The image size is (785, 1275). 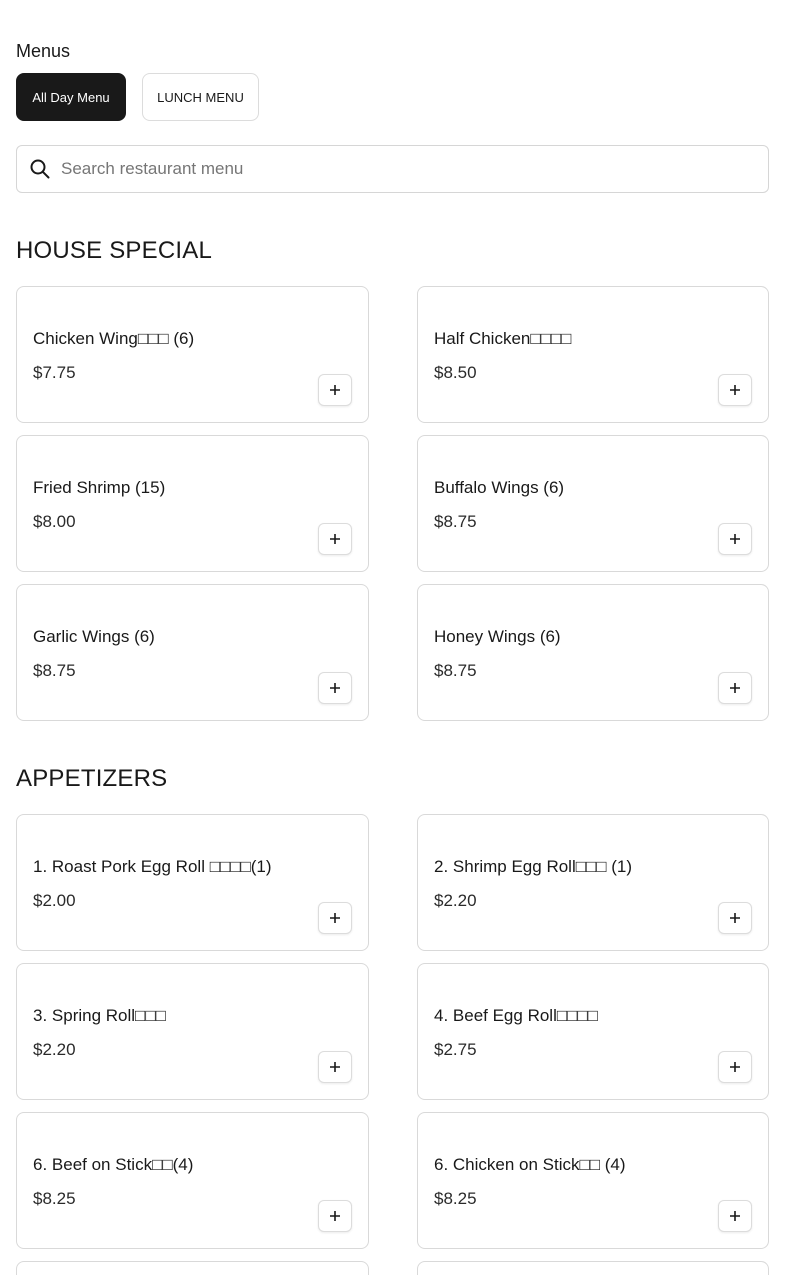 I want to click on menu-item-card: Honey Wings (6) $8.75, so click(x=593, y=652).